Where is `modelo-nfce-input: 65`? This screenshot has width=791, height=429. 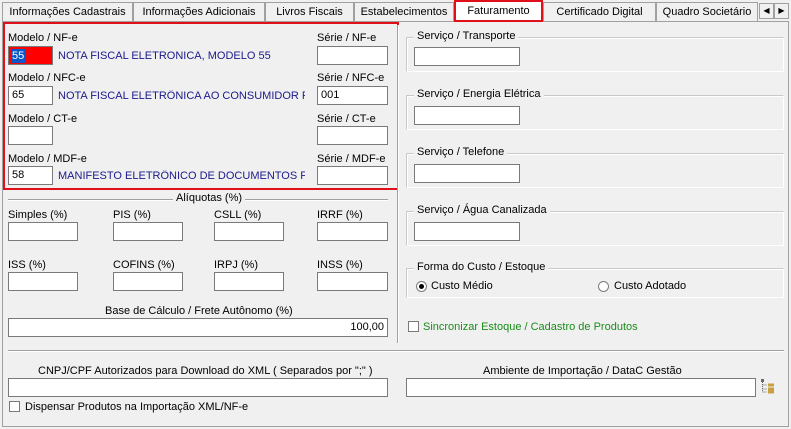
modelo-nfce-input: 65 is located at coordinates (30, 95).